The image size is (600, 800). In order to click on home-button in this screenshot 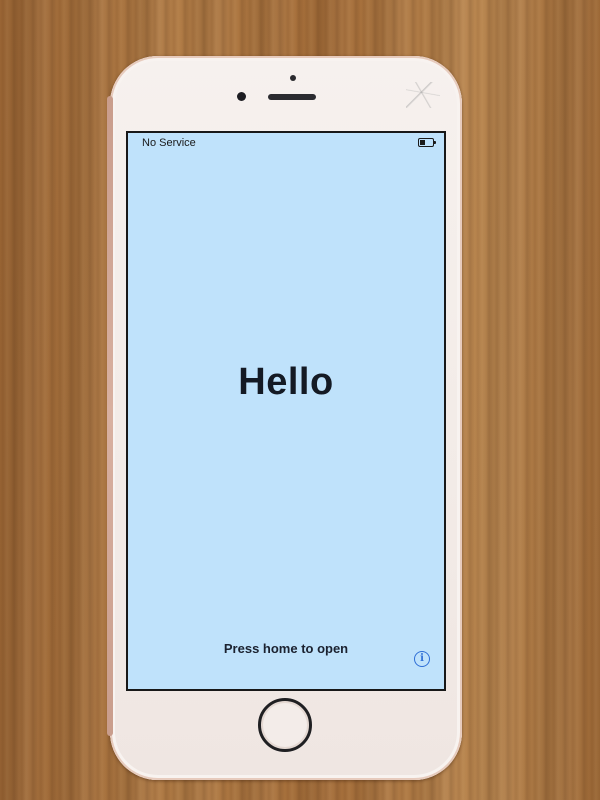, I will do `click(285, 725)`.